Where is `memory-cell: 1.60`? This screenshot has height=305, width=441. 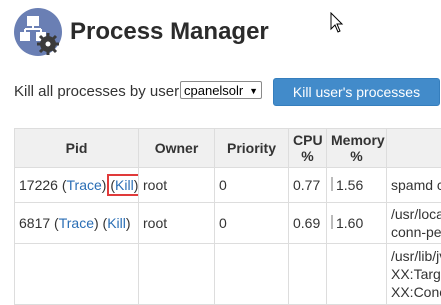
memory-cell: 1.60 is located at coordinates (357, 223).